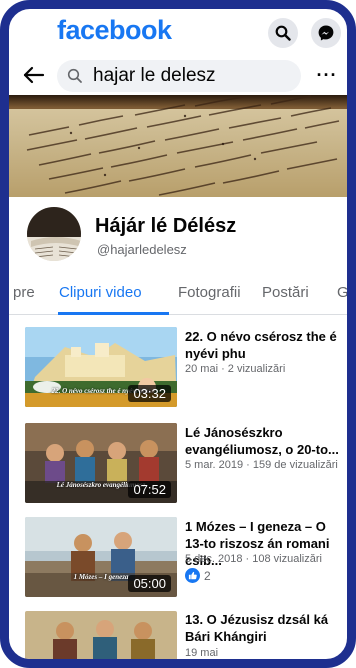 This screenshot has height=668, width=356. Describe the element at coordinates (261, 465) in the screenshot. I see `video-meta: 5 mar. 2019 · 159 de vizualizări` at that location.